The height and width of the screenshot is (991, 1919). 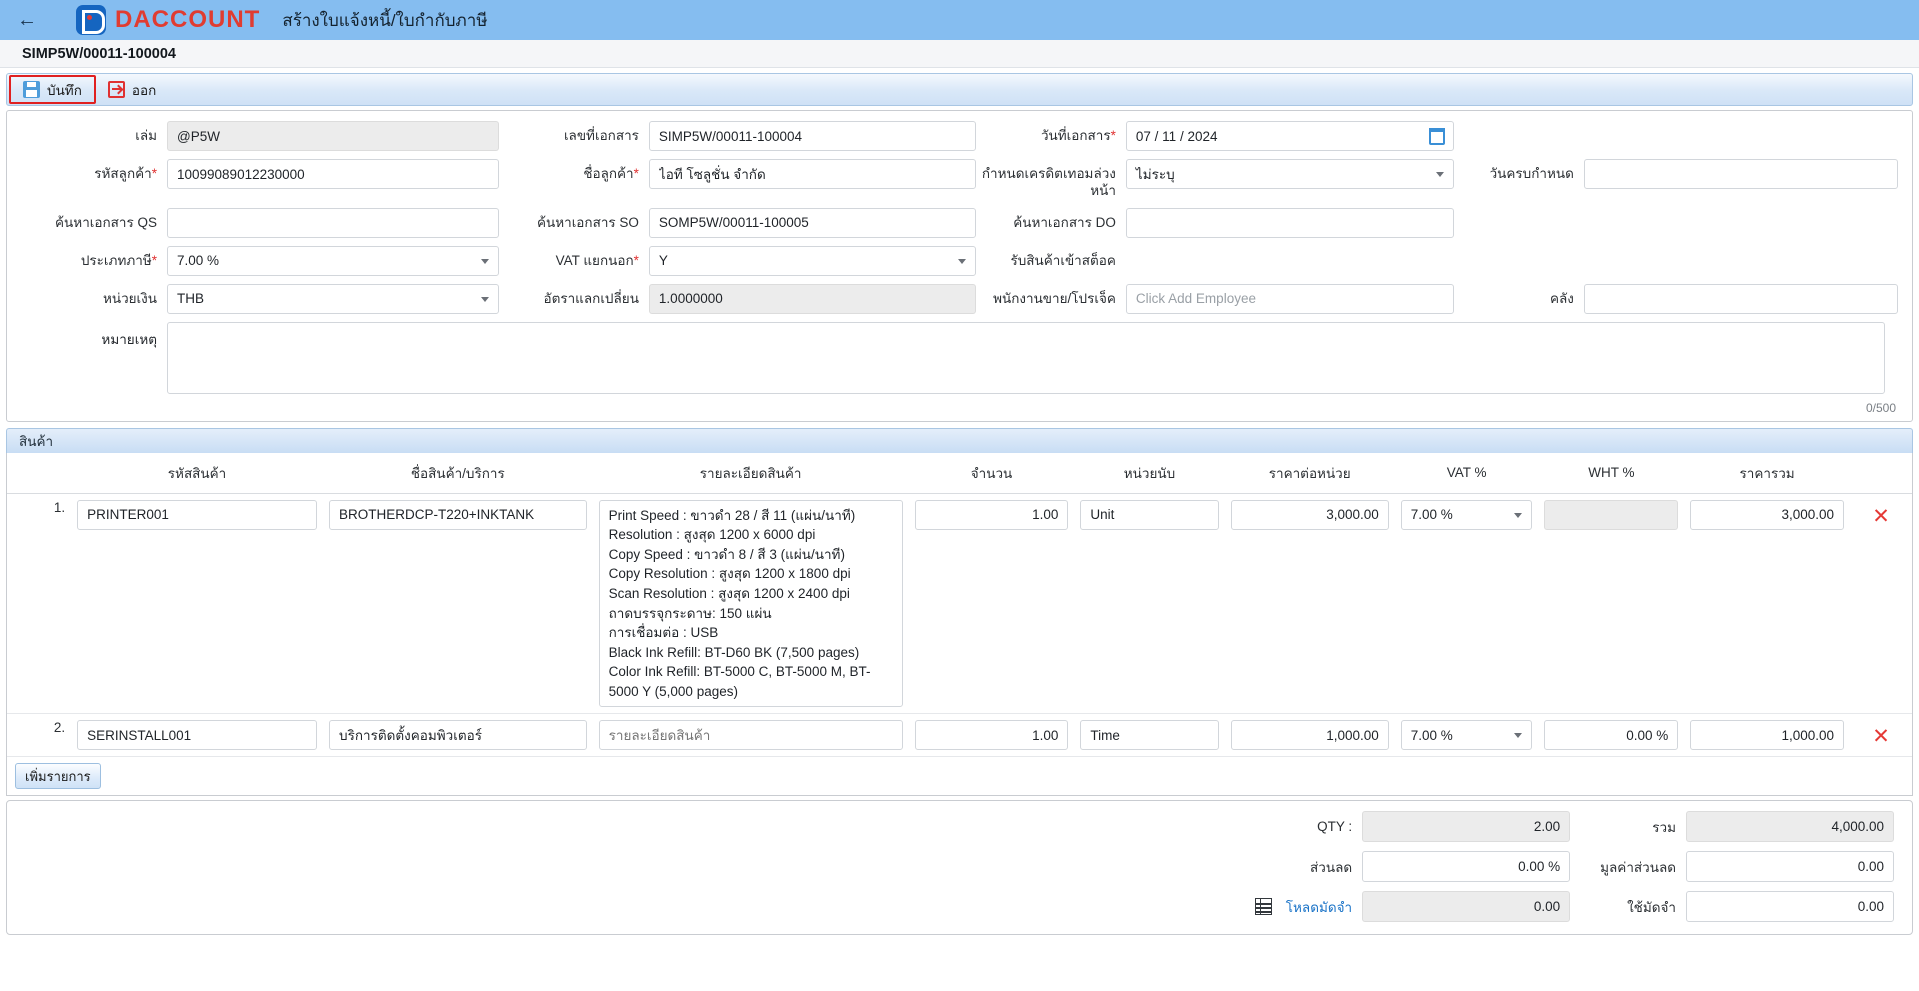 I want to click on discount-amount-input, so click(x=1790, y=867).